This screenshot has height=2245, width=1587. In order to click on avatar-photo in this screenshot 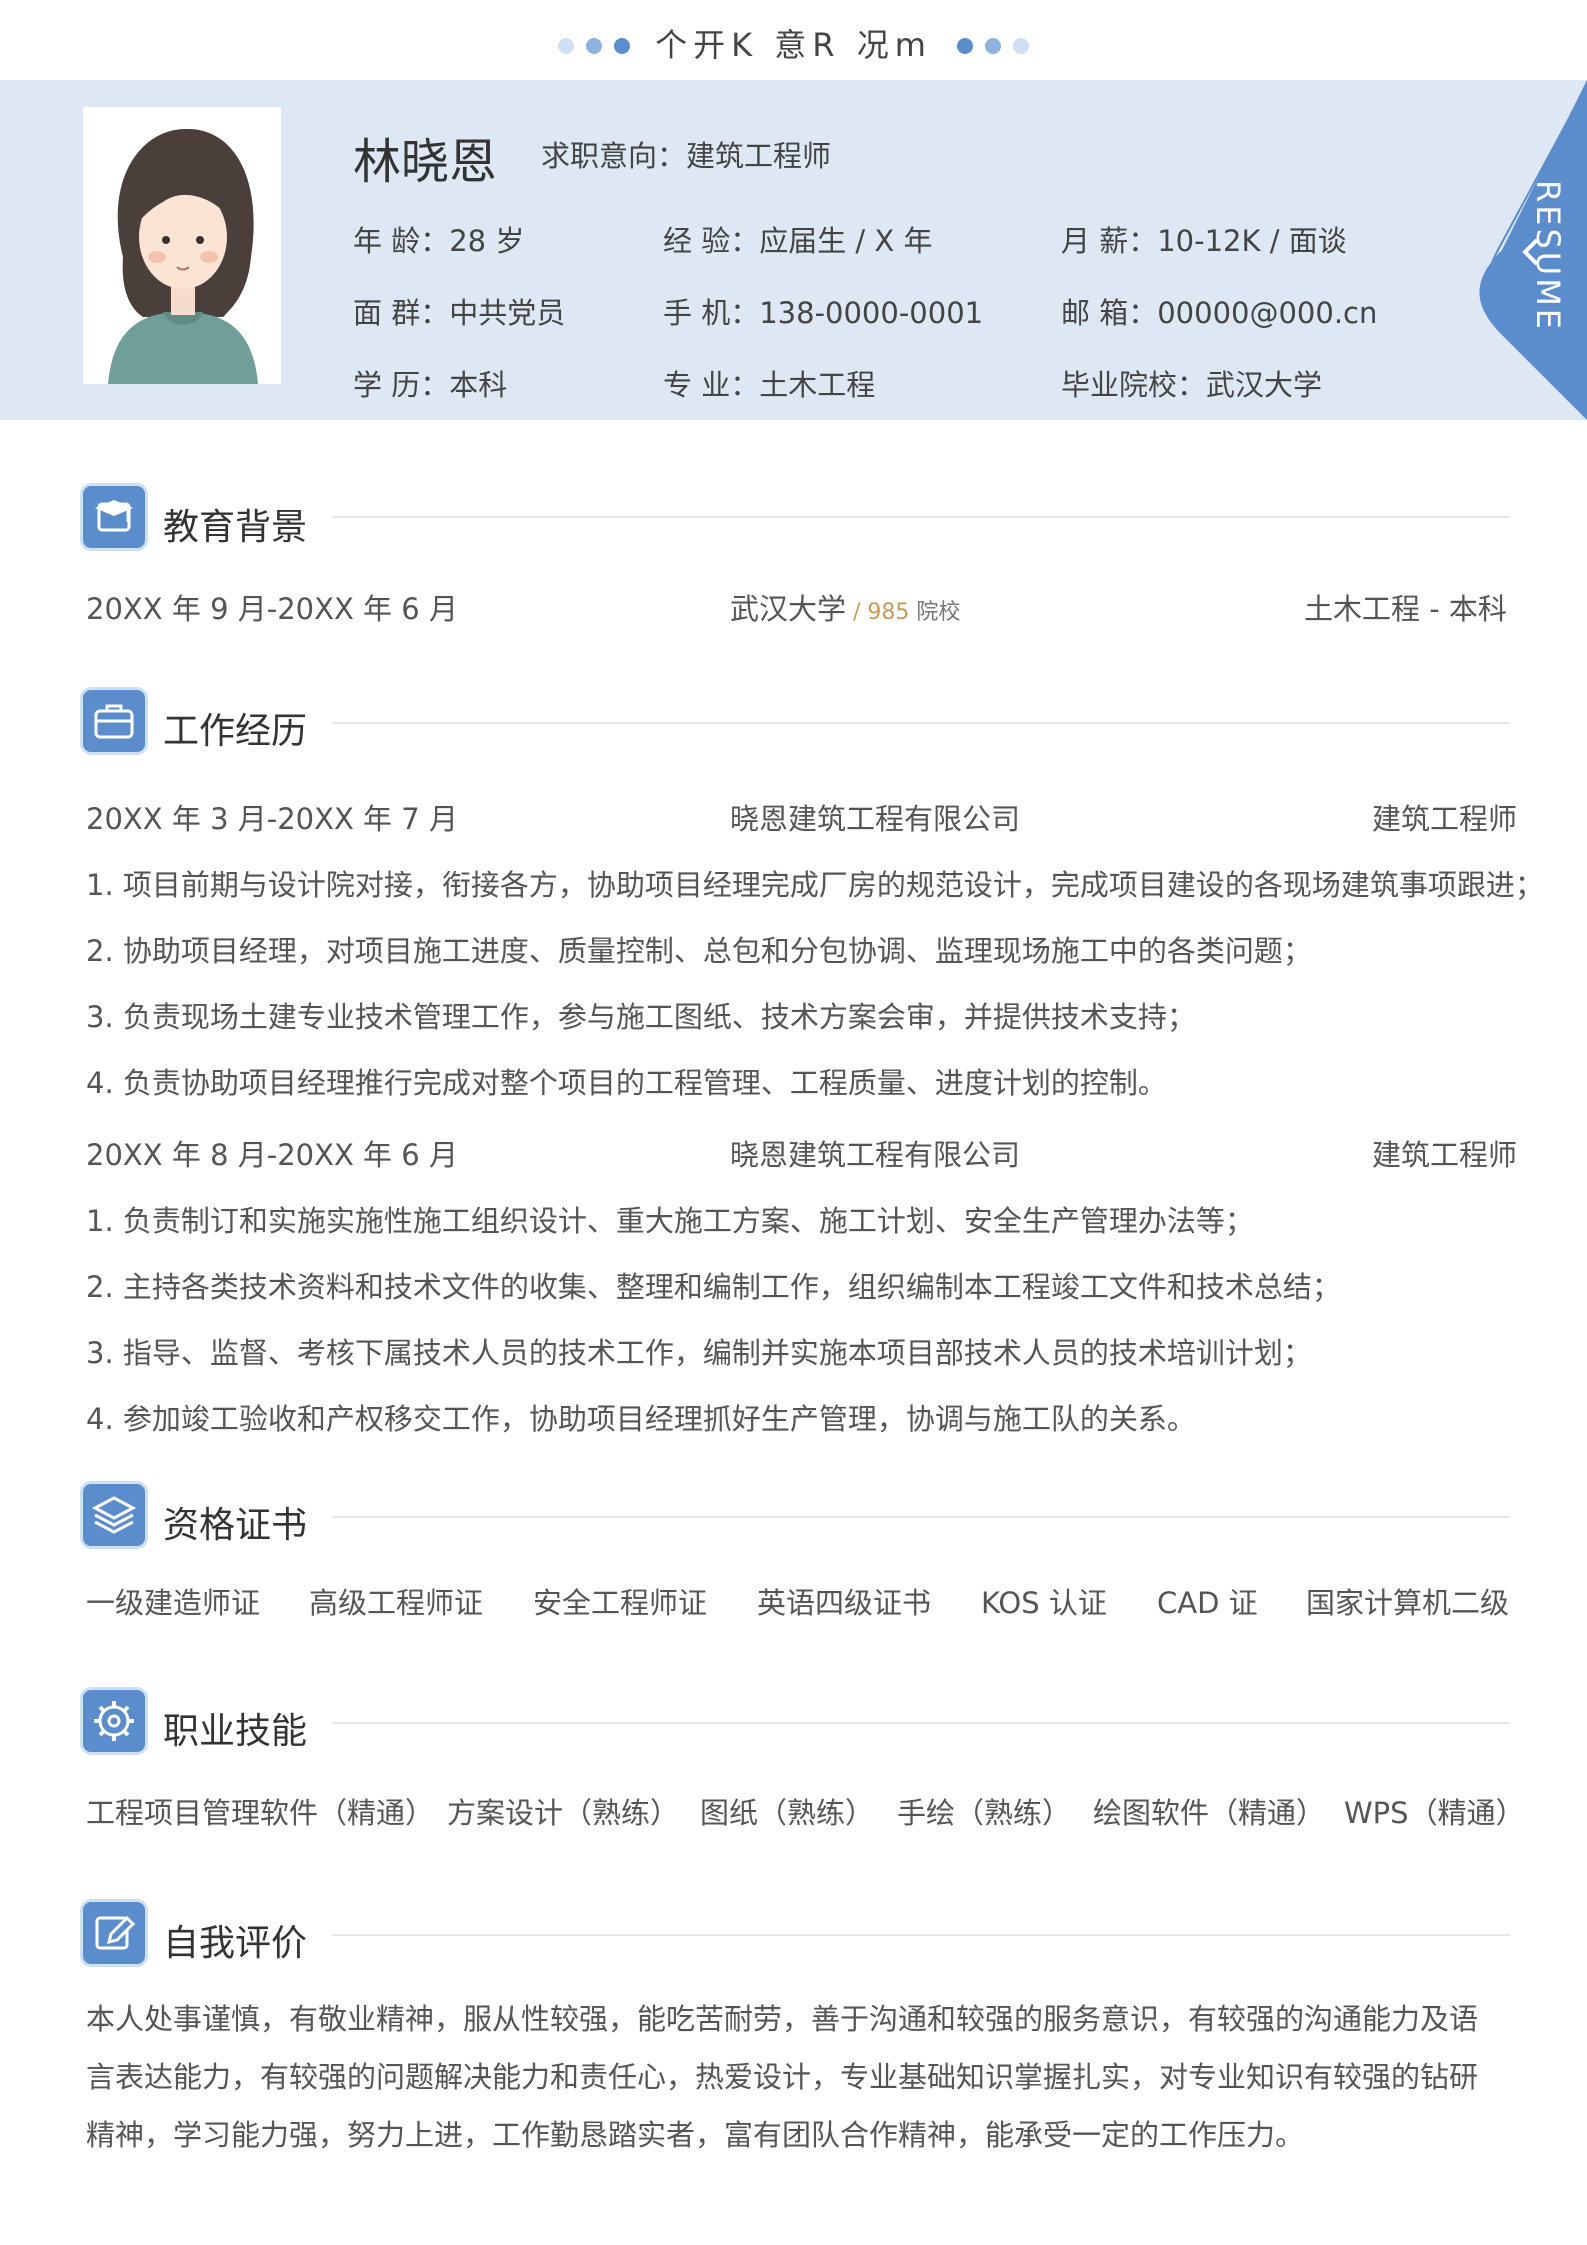, I will do `click(182, 245)`.